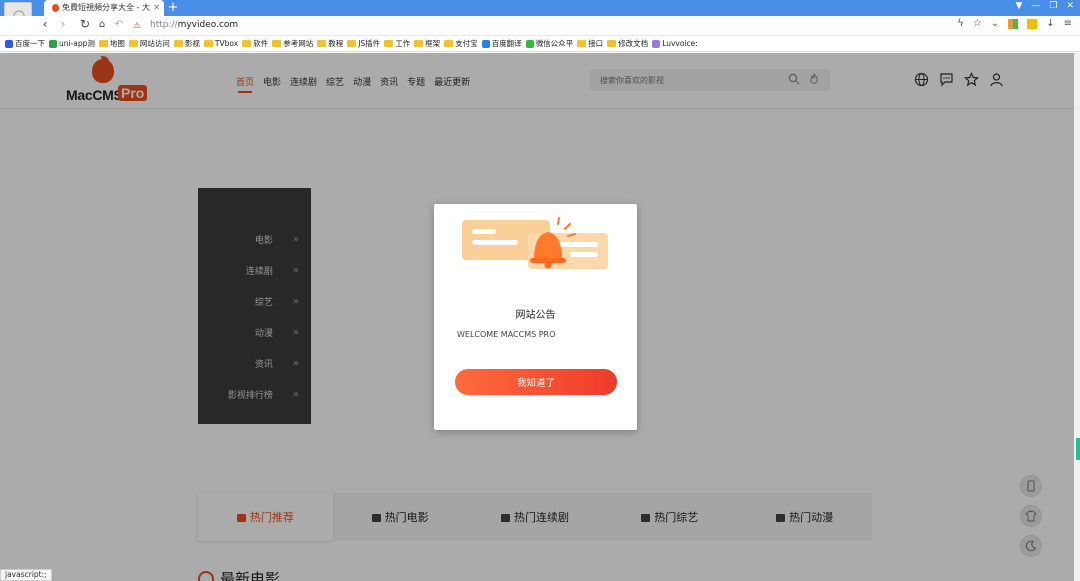  What do you see at coordinates (154, 43) in the screenshot?
I see `bookmark-label: 网站访问` at bounding box center [154, 43].